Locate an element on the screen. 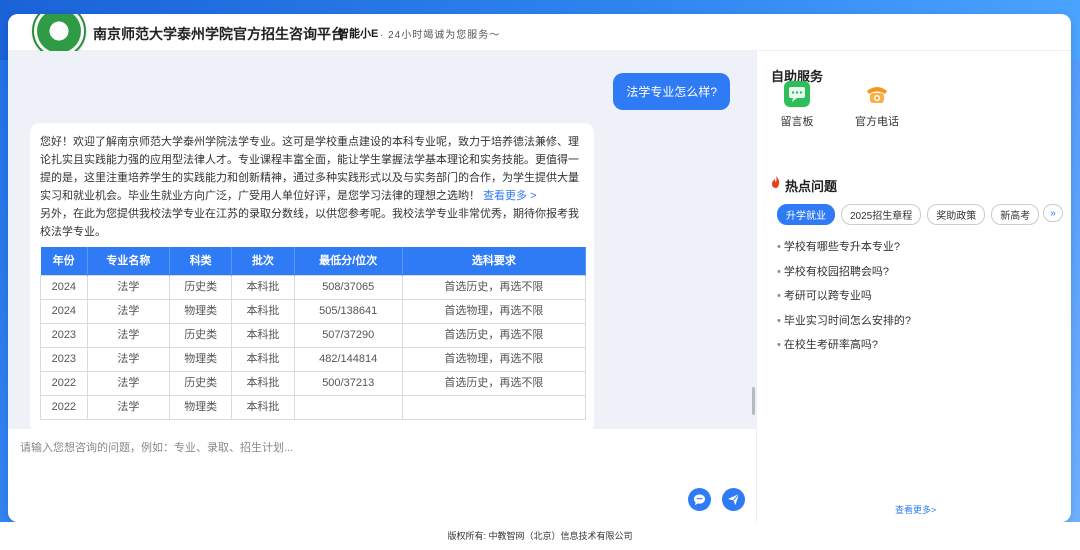 The image size is (1080, 550). hot-question-item: 在校生考研率高吗? is located at coordinates (844, 345).